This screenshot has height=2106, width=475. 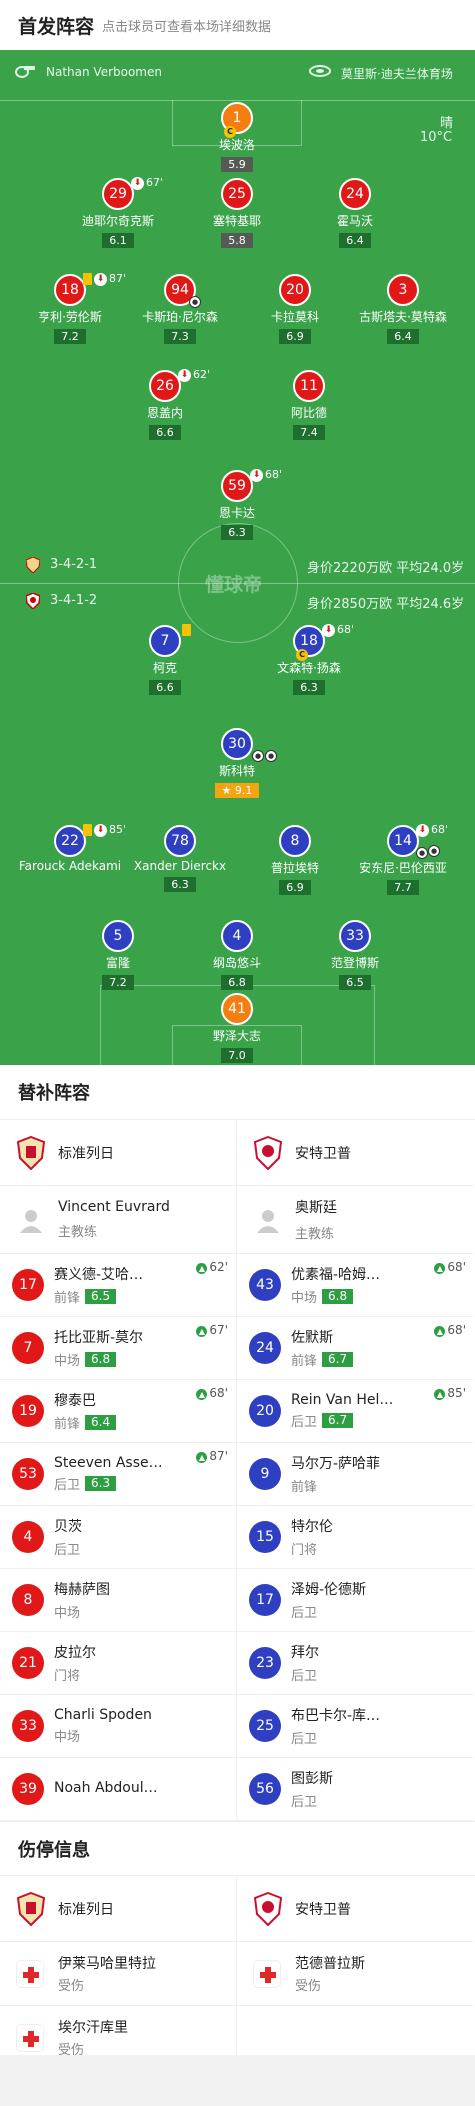 What do you see at coordinates (309, 659) in the screenshot?
I see `away-player-18: 18 C ⬇ 68' 文森特·扬森 6.3` at bounding box center [309, 659].